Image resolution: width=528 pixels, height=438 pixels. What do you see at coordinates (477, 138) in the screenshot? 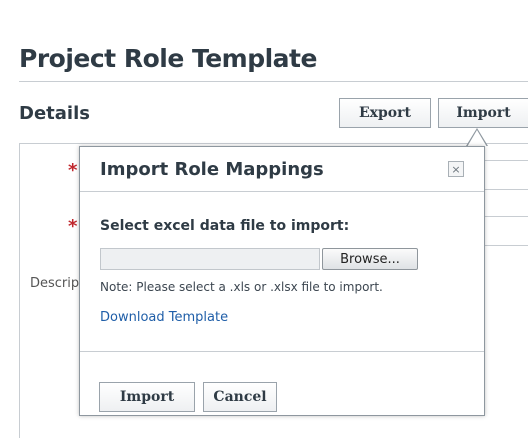
I see `dialog-pointer-fill` at bounding box center [477, 138].